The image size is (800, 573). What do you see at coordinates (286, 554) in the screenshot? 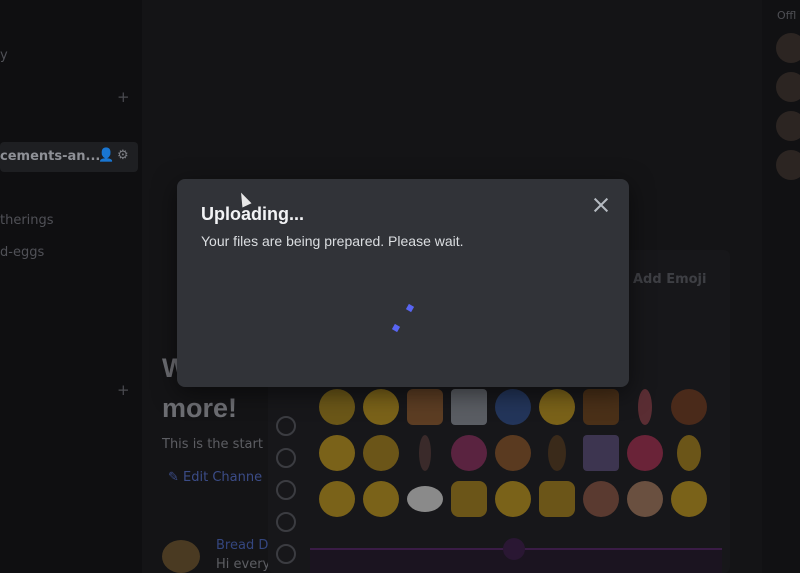
I see `bicycle-category-icon` at bounding box center [286, 554].